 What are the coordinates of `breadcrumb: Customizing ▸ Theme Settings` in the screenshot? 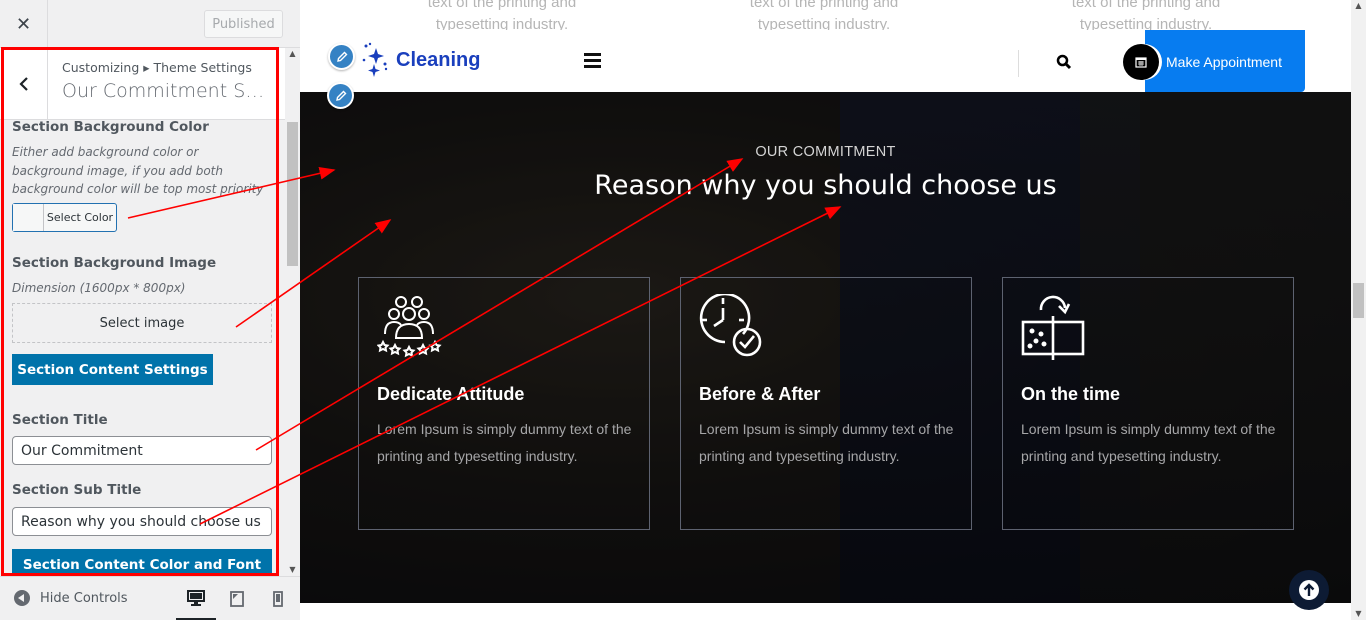 It's located at (157, 67).